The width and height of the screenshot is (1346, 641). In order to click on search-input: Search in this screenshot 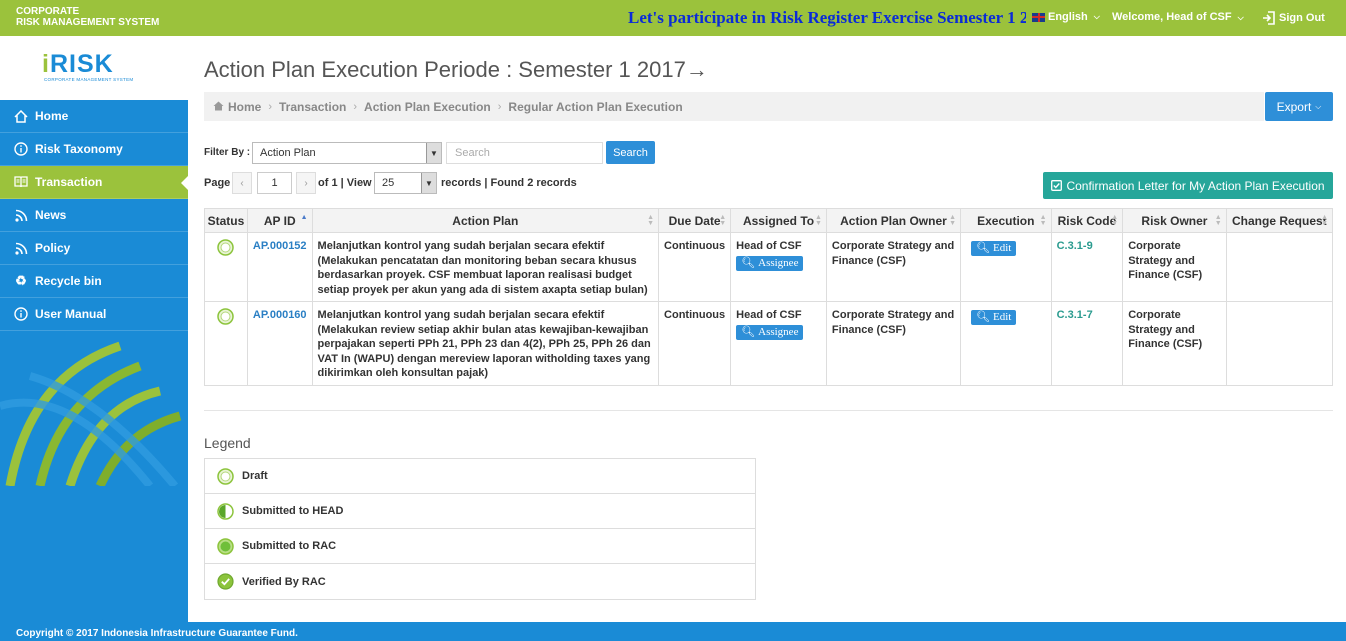, I will do `click(524, 153)`.